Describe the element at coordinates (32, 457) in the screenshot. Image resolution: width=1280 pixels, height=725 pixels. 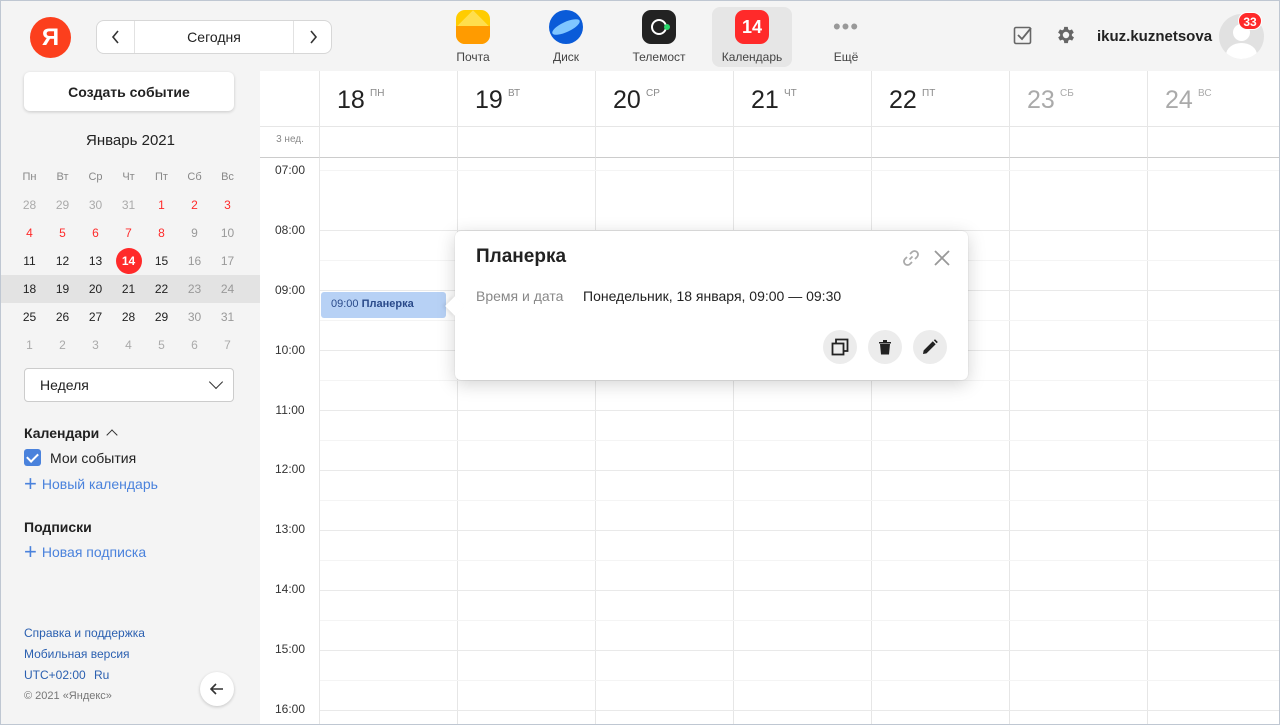
I see `my-events-checkbox` at that location.